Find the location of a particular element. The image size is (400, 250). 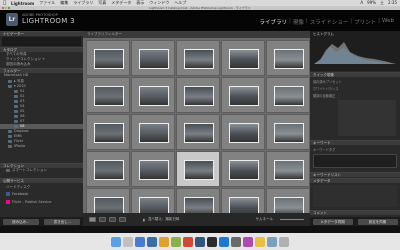

navigator-header: ナビゲーター is located at coordinates (41, 33).